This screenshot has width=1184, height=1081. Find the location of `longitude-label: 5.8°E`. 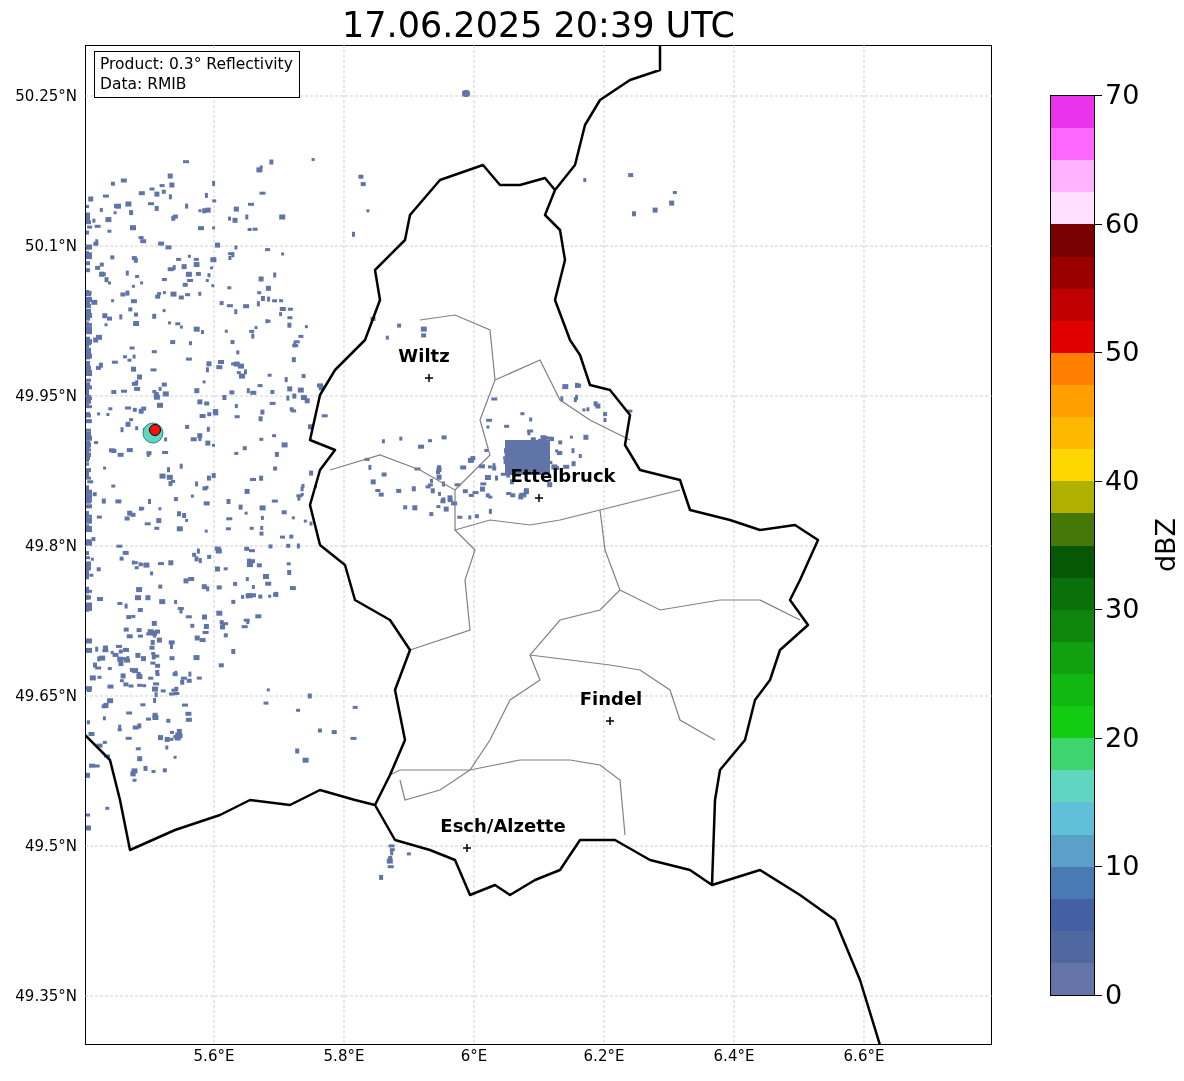

longitude-label: 5.8°E is located at coordinates (344, 1056).